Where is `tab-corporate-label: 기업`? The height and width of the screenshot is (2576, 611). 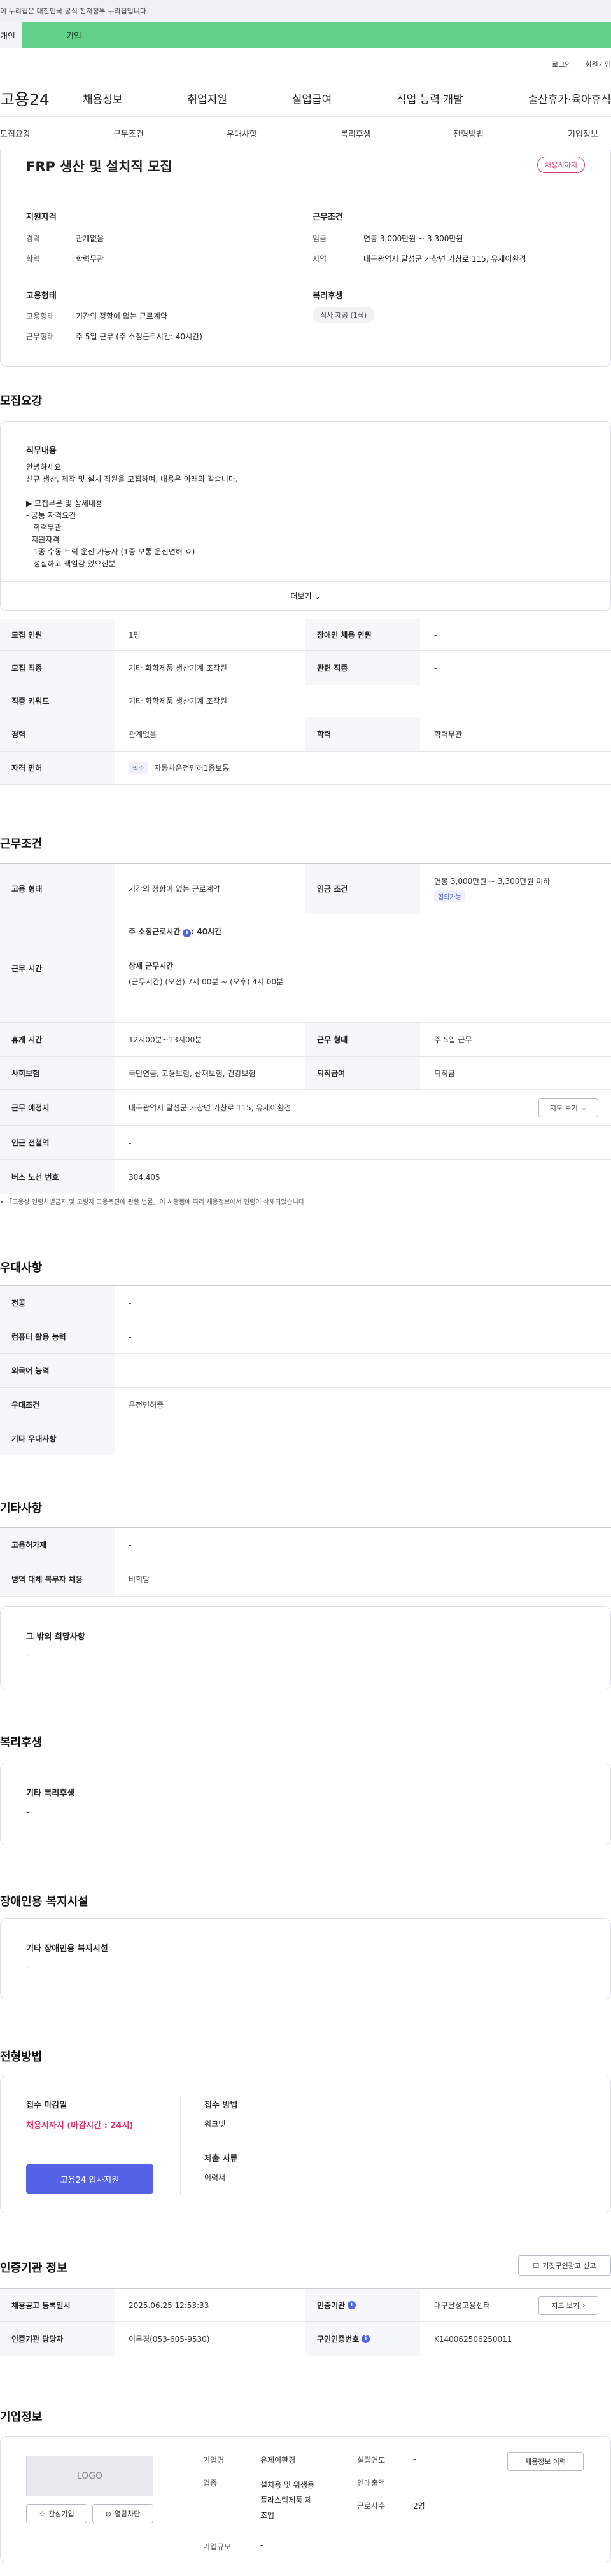 tab-corporate-label: 기업 is located at coordinates (73, 36).